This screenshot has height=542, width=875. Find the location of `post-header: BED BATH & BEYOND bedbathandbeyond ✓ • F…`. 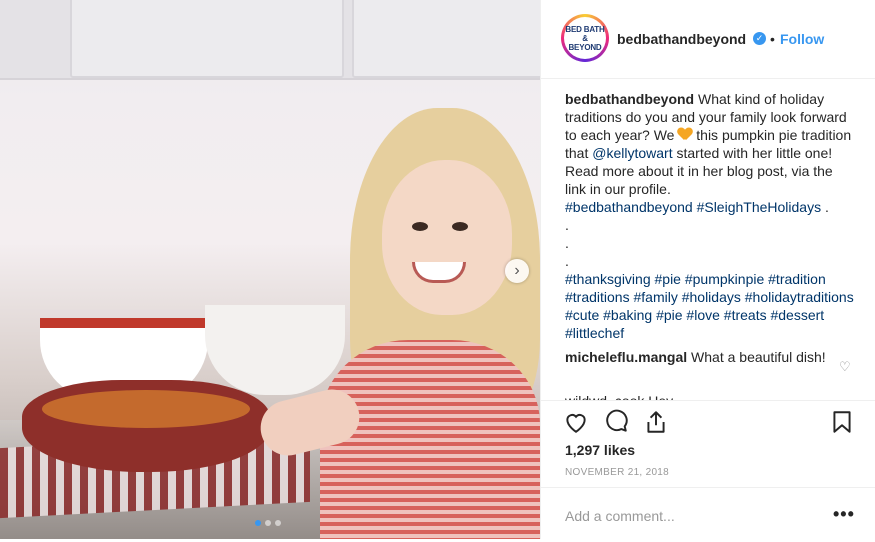

post-header: BED BATH & BEYOND bedbathandbeyond ✓ • F… is located at coordinates (708, 39).